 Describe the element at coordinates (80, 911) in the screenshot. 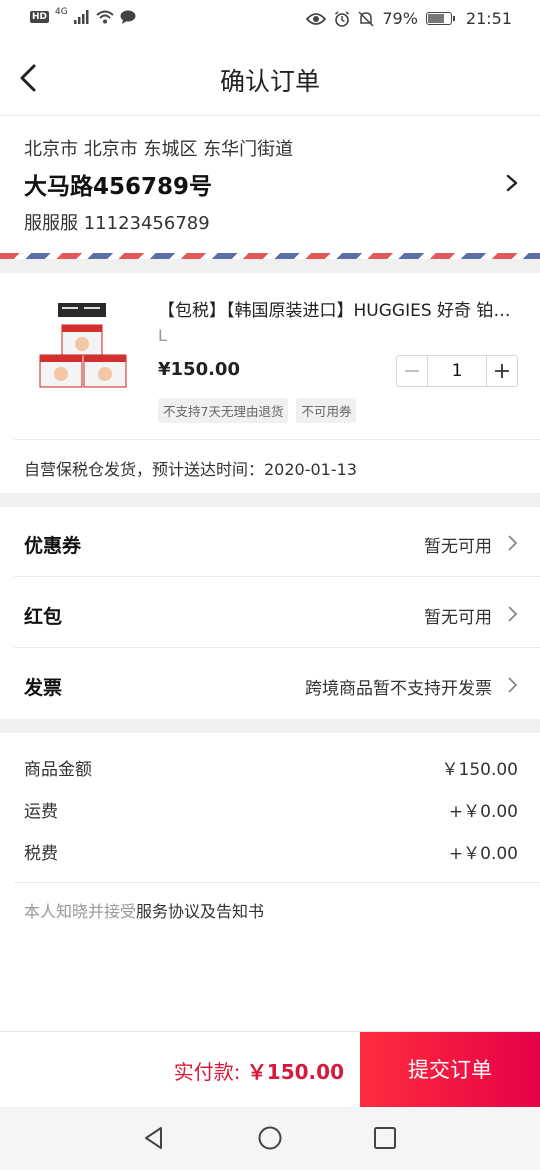

I see `agreement-prefix: 本人知晓并接受` at that location.